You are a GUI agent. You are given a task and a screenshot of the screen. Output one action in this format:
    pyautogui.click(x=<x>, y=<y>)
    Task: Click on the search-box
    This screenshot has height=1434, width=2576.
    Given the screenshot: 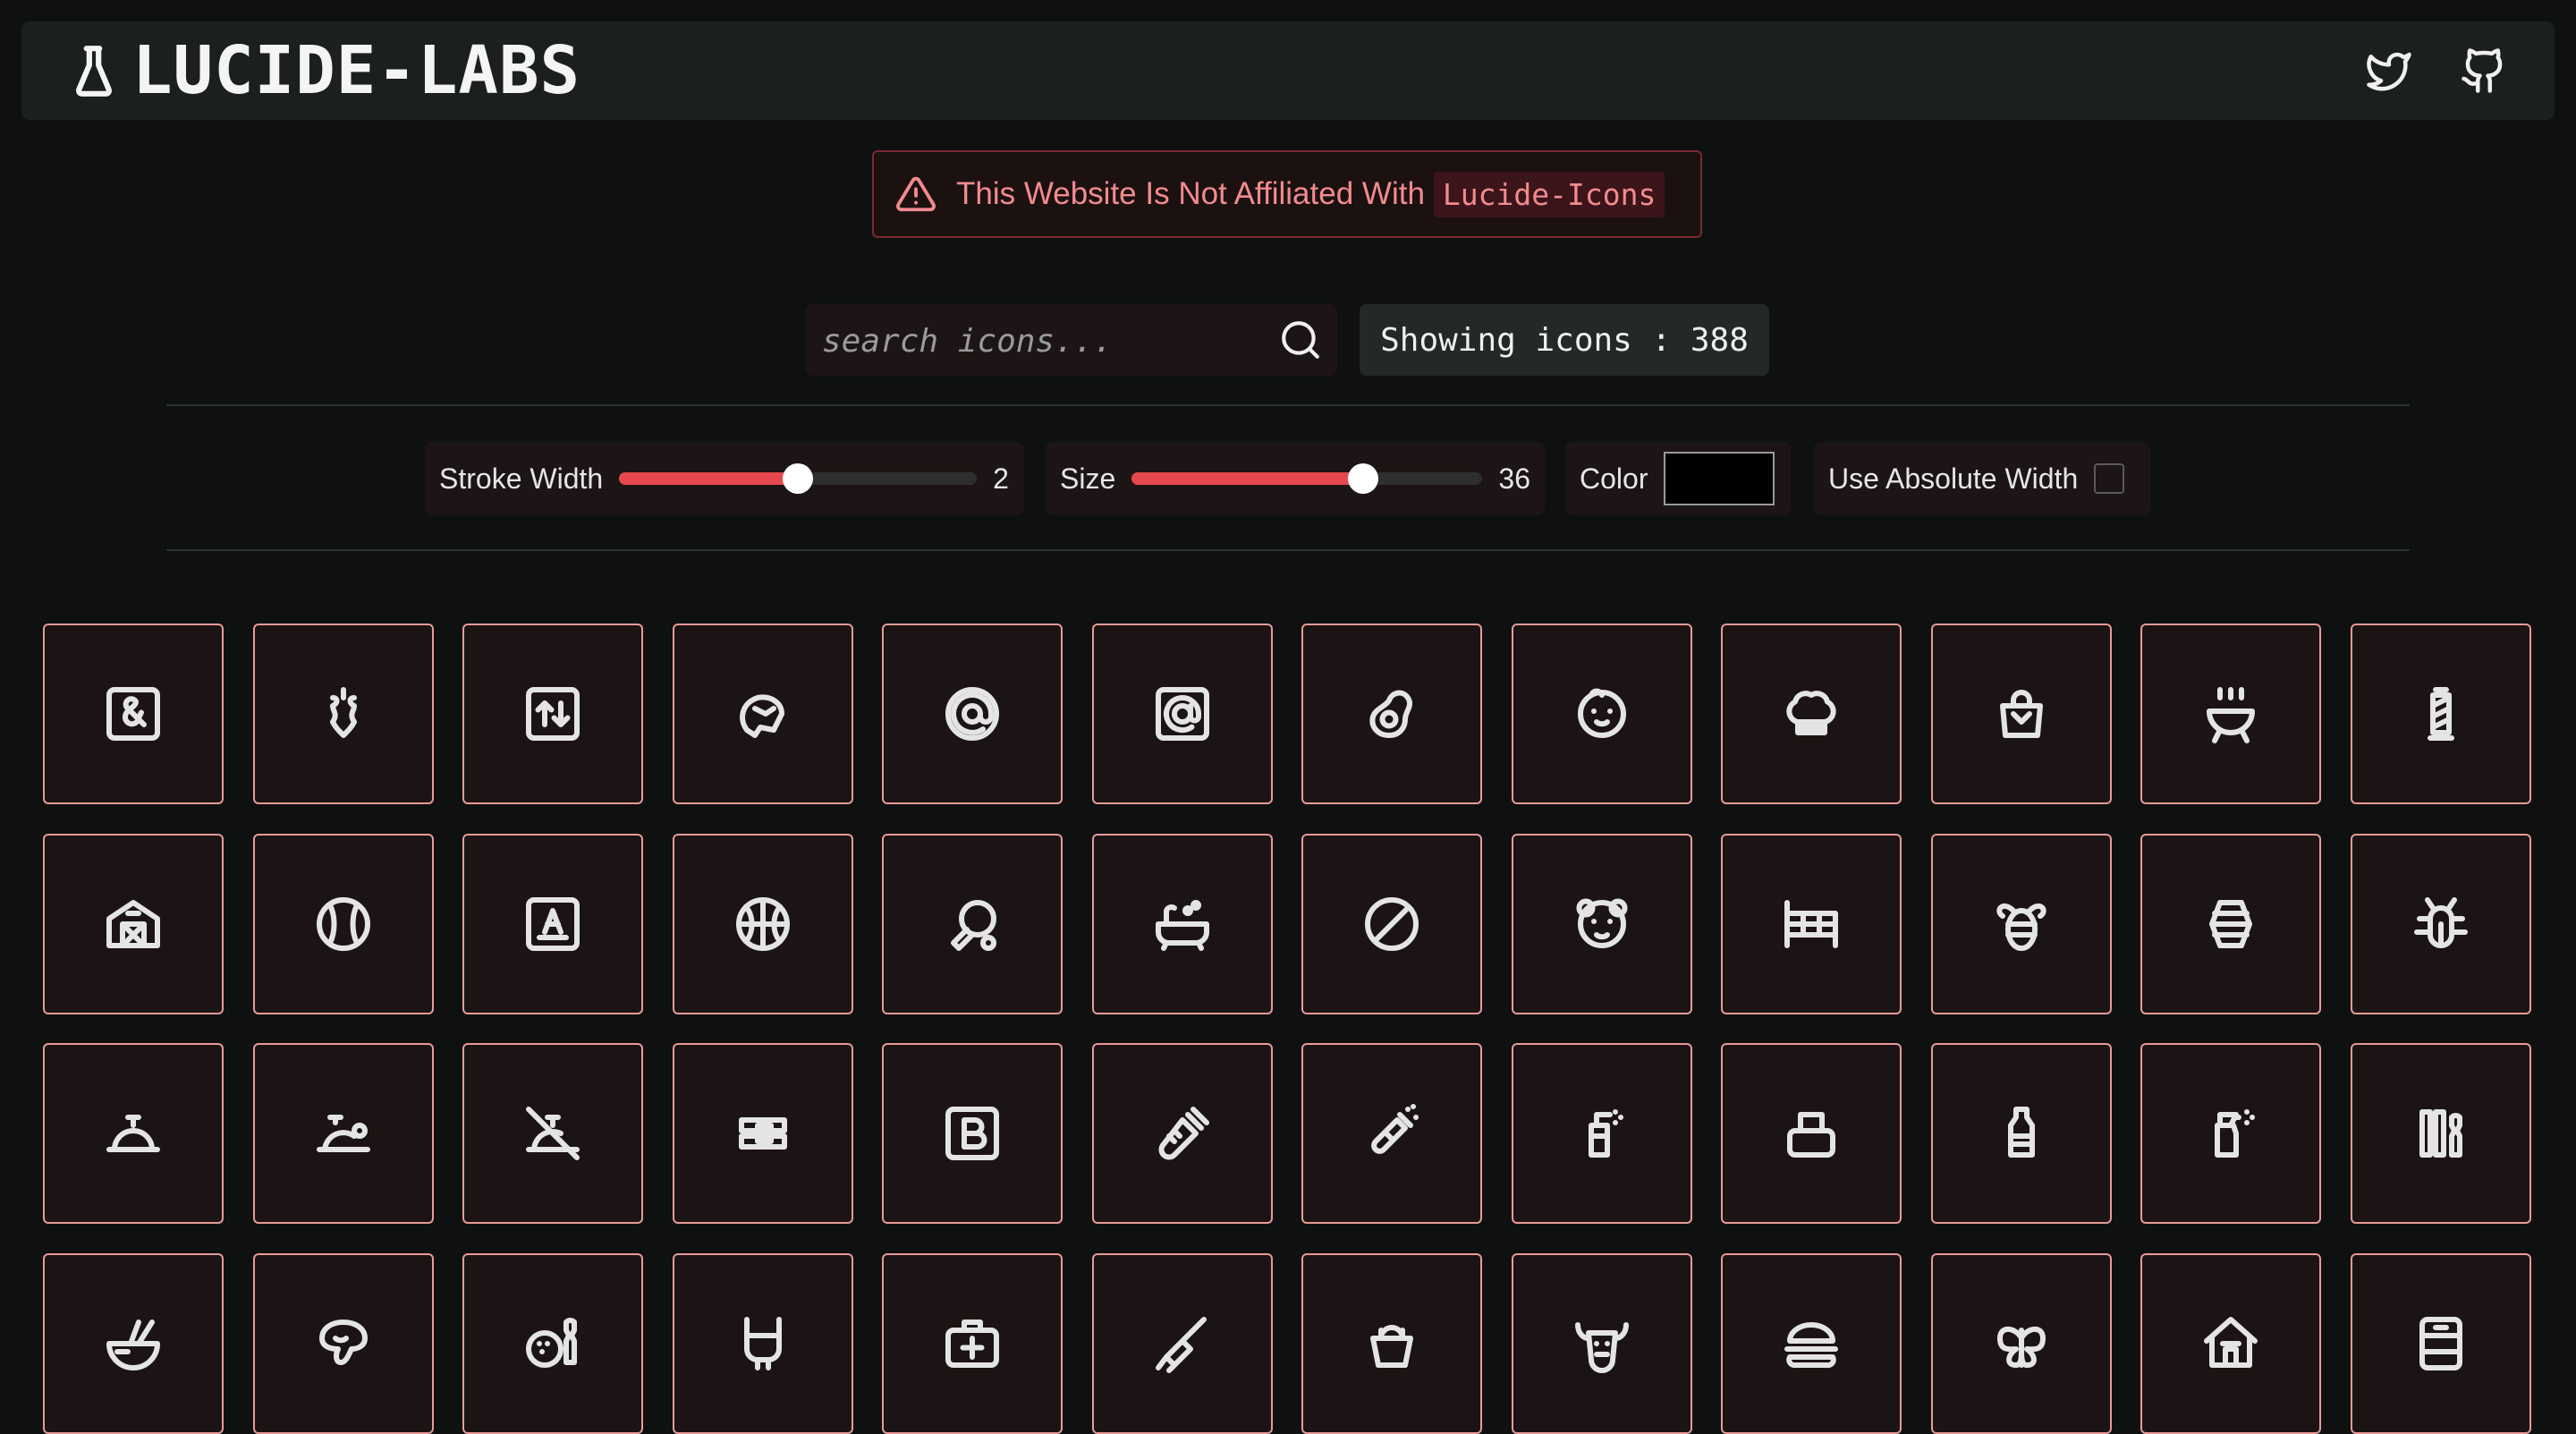 What is the action you would take?
    pyautogui.click(x=1071, y=340)
    